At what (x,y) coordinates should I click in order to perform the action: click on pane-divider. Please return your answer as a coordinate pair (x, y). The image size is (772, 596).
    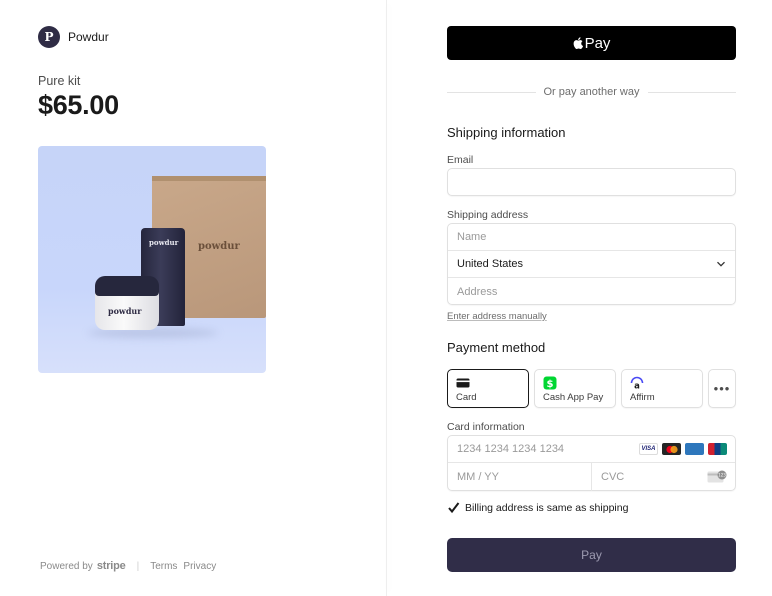
    Looking at the image, I should click on (386, 298).